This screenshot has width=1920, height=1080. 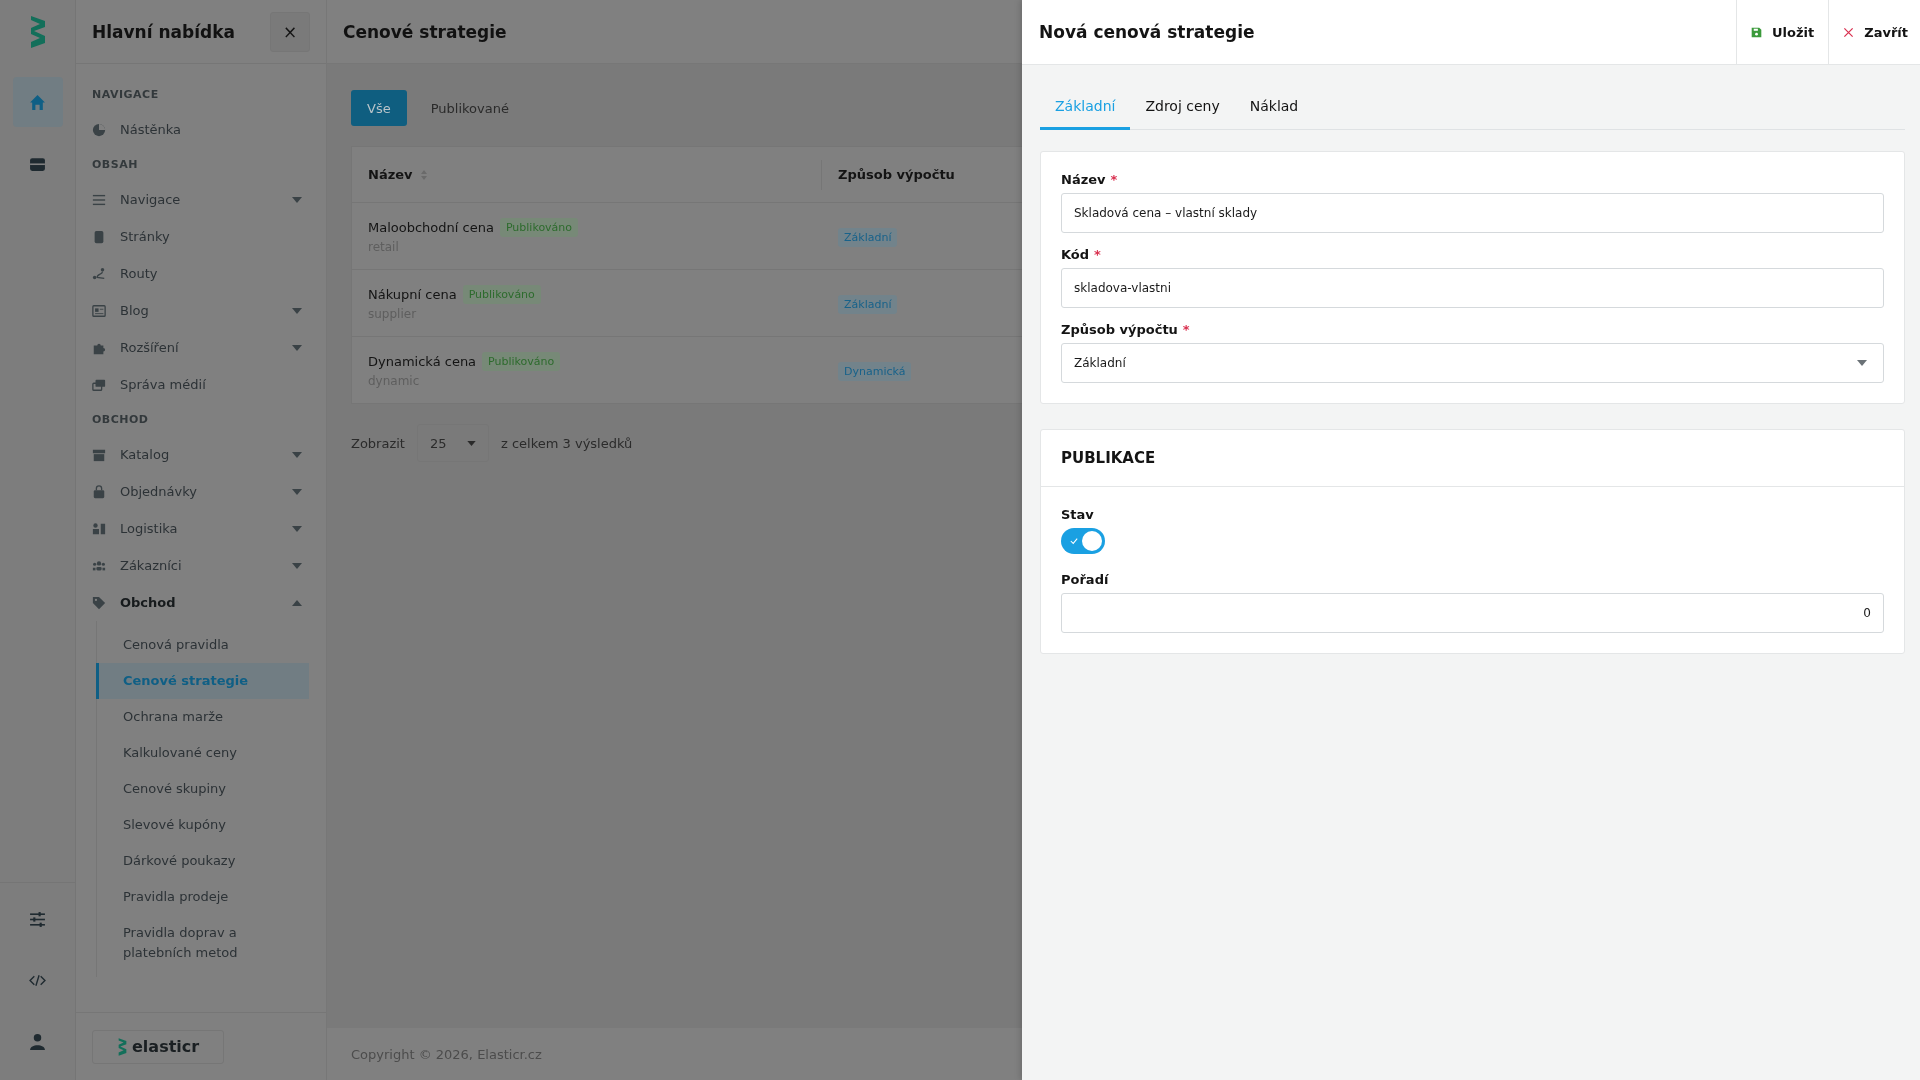 I want to click on submenu-item: Pravidla doprav a platebních metod, so click(x=202, y=943).